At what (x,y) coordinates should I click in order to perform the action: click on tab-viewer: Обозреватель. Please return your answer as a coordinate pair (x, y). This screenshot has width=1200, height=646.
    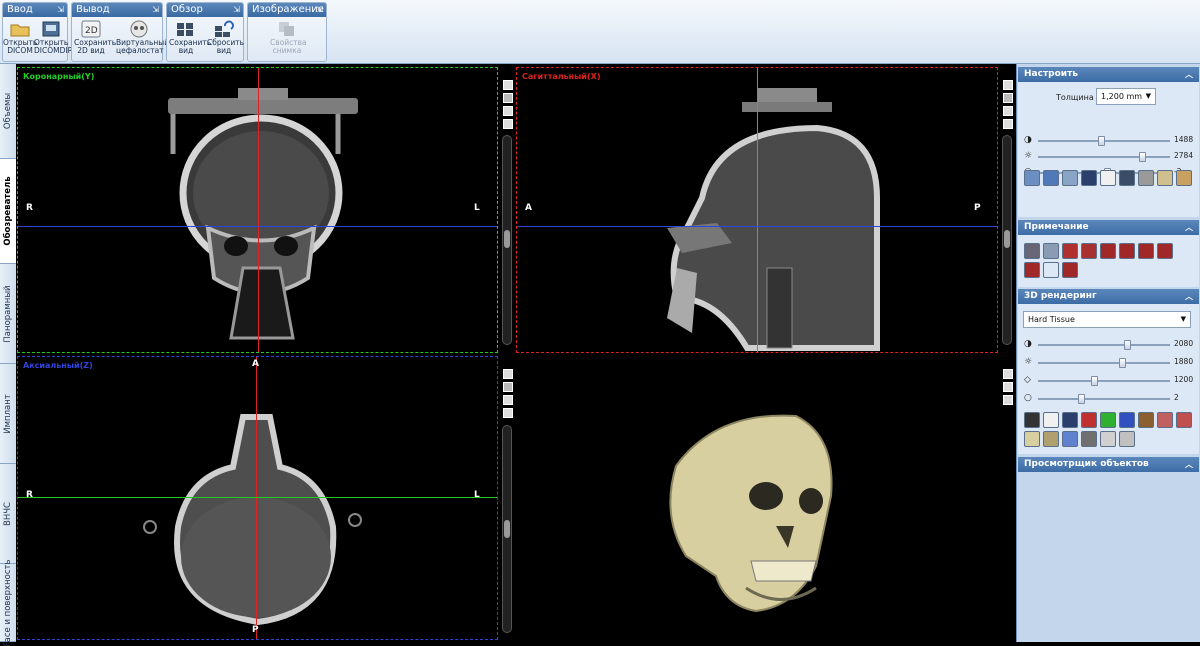
    Looking at the image, I should click on (8, 211).